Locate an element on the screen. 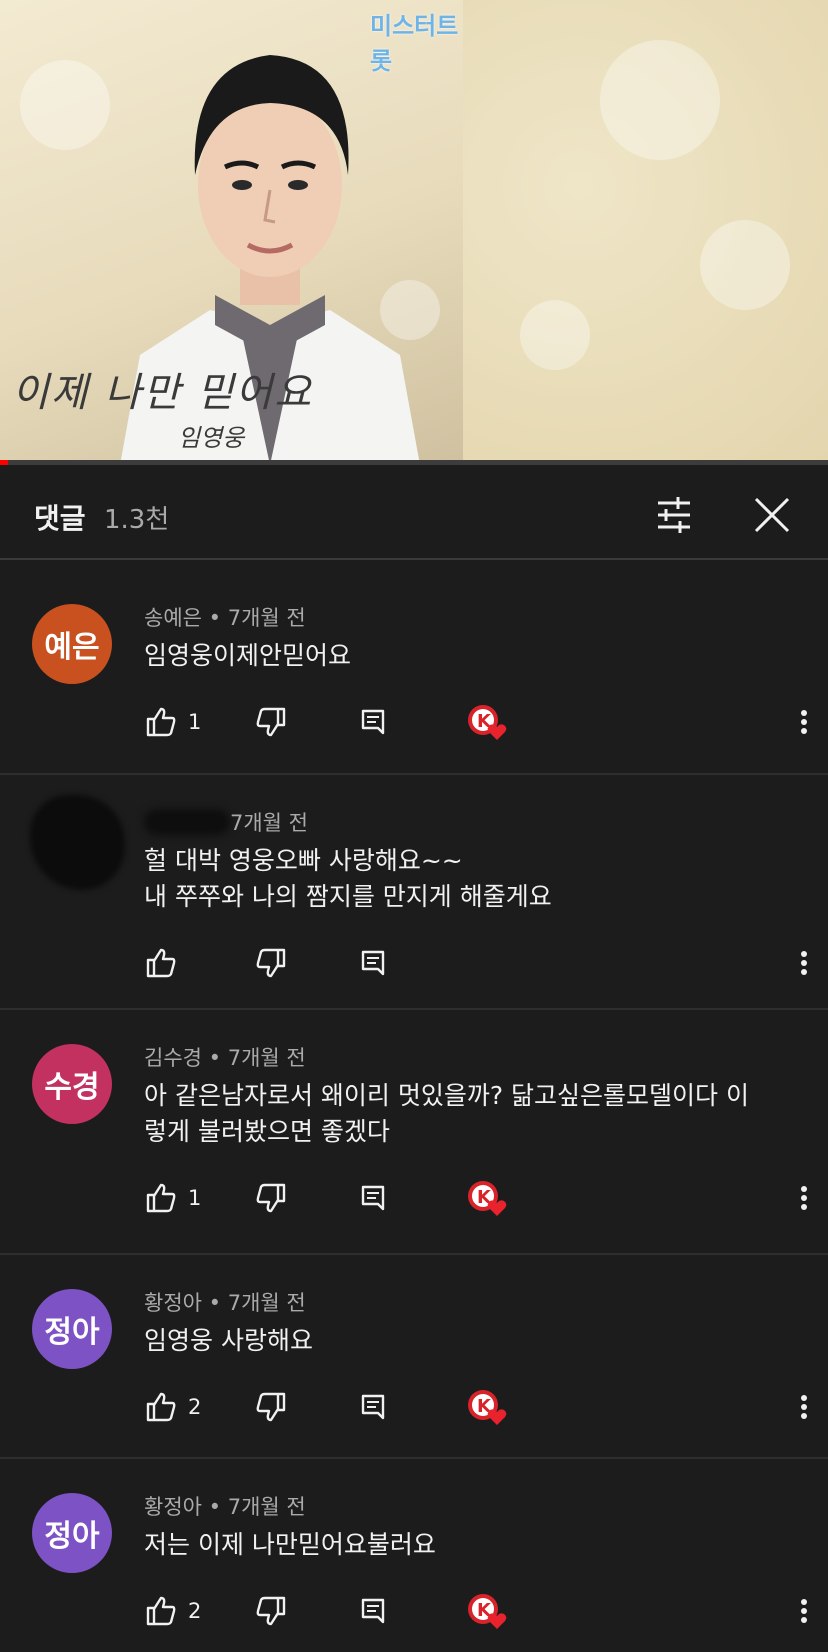  comment-actions: 1 K is located at coordinates (479, 722).